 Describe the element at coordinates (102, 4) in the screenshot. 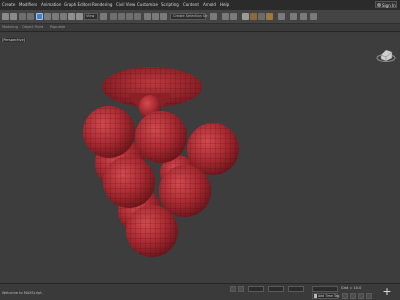

I see `menu-rendering: Rendering` at that location.